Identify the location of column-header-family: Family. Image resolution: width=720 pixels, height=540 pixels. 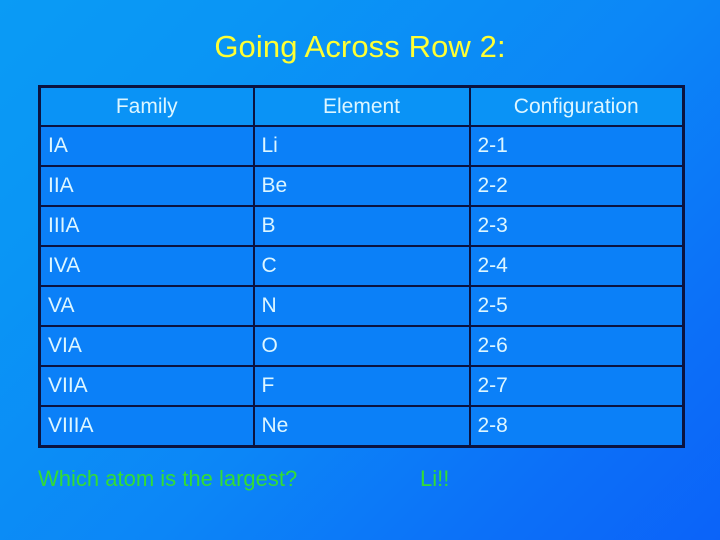
(146, 106).